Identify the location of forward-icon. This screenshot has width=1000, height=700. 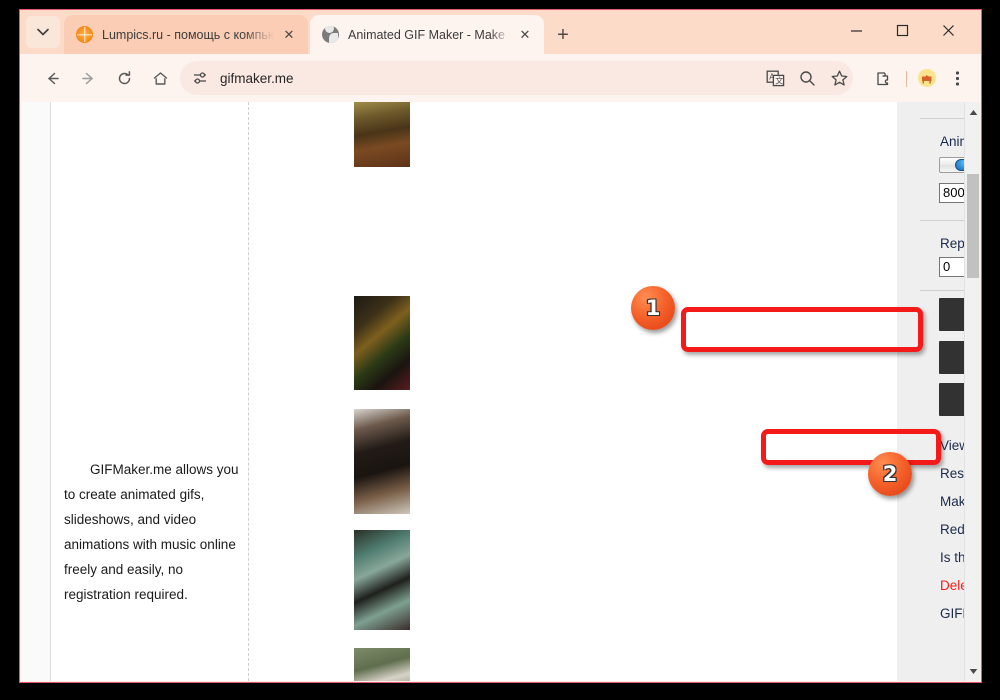
(87, 78).